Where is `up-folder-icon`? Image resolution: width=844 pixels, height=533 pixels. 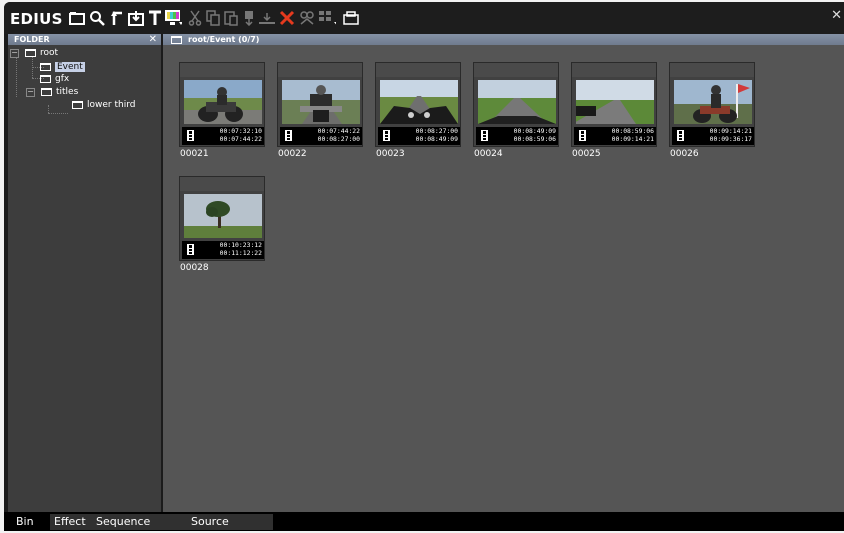 up-folder-icon is located at coordinates (117, 18).